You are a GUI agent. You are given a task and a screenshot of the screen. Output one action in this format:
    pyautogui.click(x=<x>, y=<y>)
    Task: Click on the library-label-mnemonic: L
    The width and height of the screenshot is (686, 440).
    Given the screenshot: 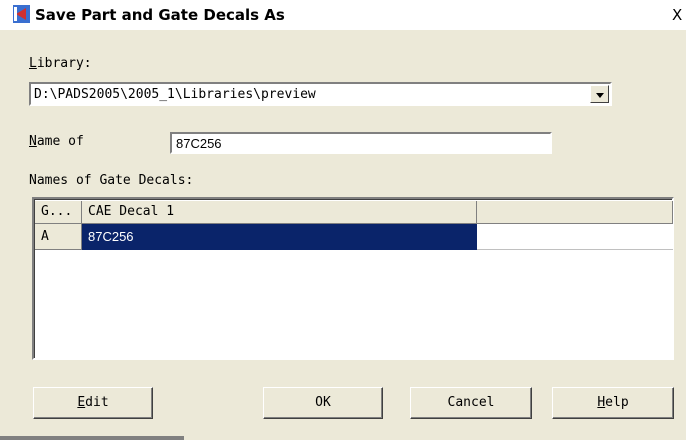 What is the action you would take?
    pyautogui.click(x=33, y=63)
    